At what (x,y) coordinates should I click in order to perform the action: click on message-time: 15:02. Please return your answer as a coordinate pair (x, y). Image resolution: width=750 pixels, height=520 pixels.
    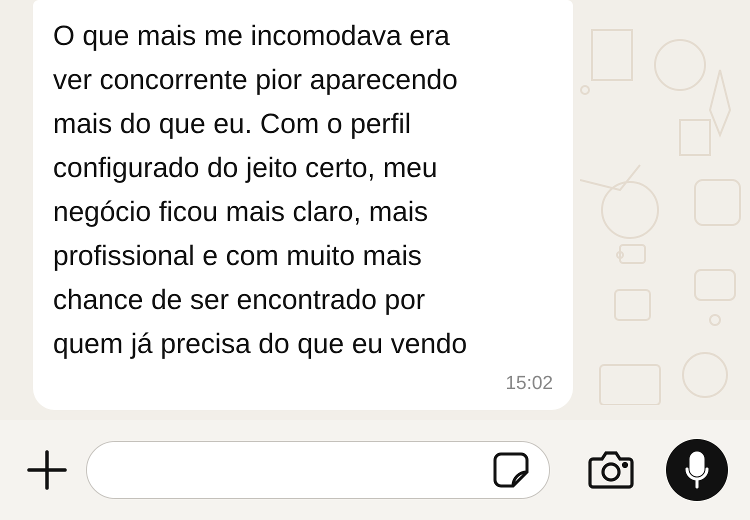
    Looking at the image, I should click on (529, 384).